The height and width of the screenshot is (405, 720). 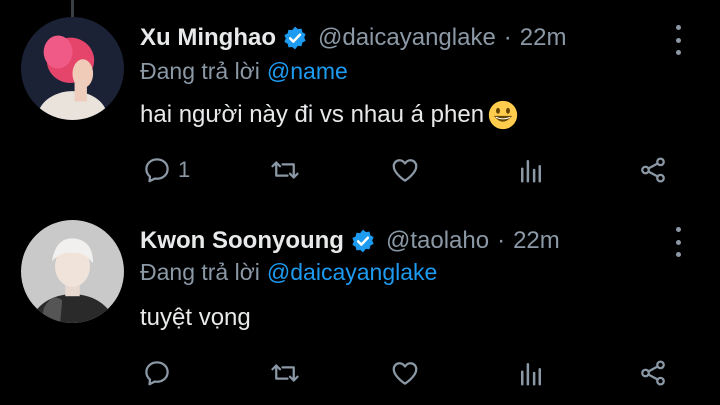 What do you see at coordinates (352, 272) in the screenshot?
I see `replying-to-handle: @daicayanglake` at bounding box center [352, 272].